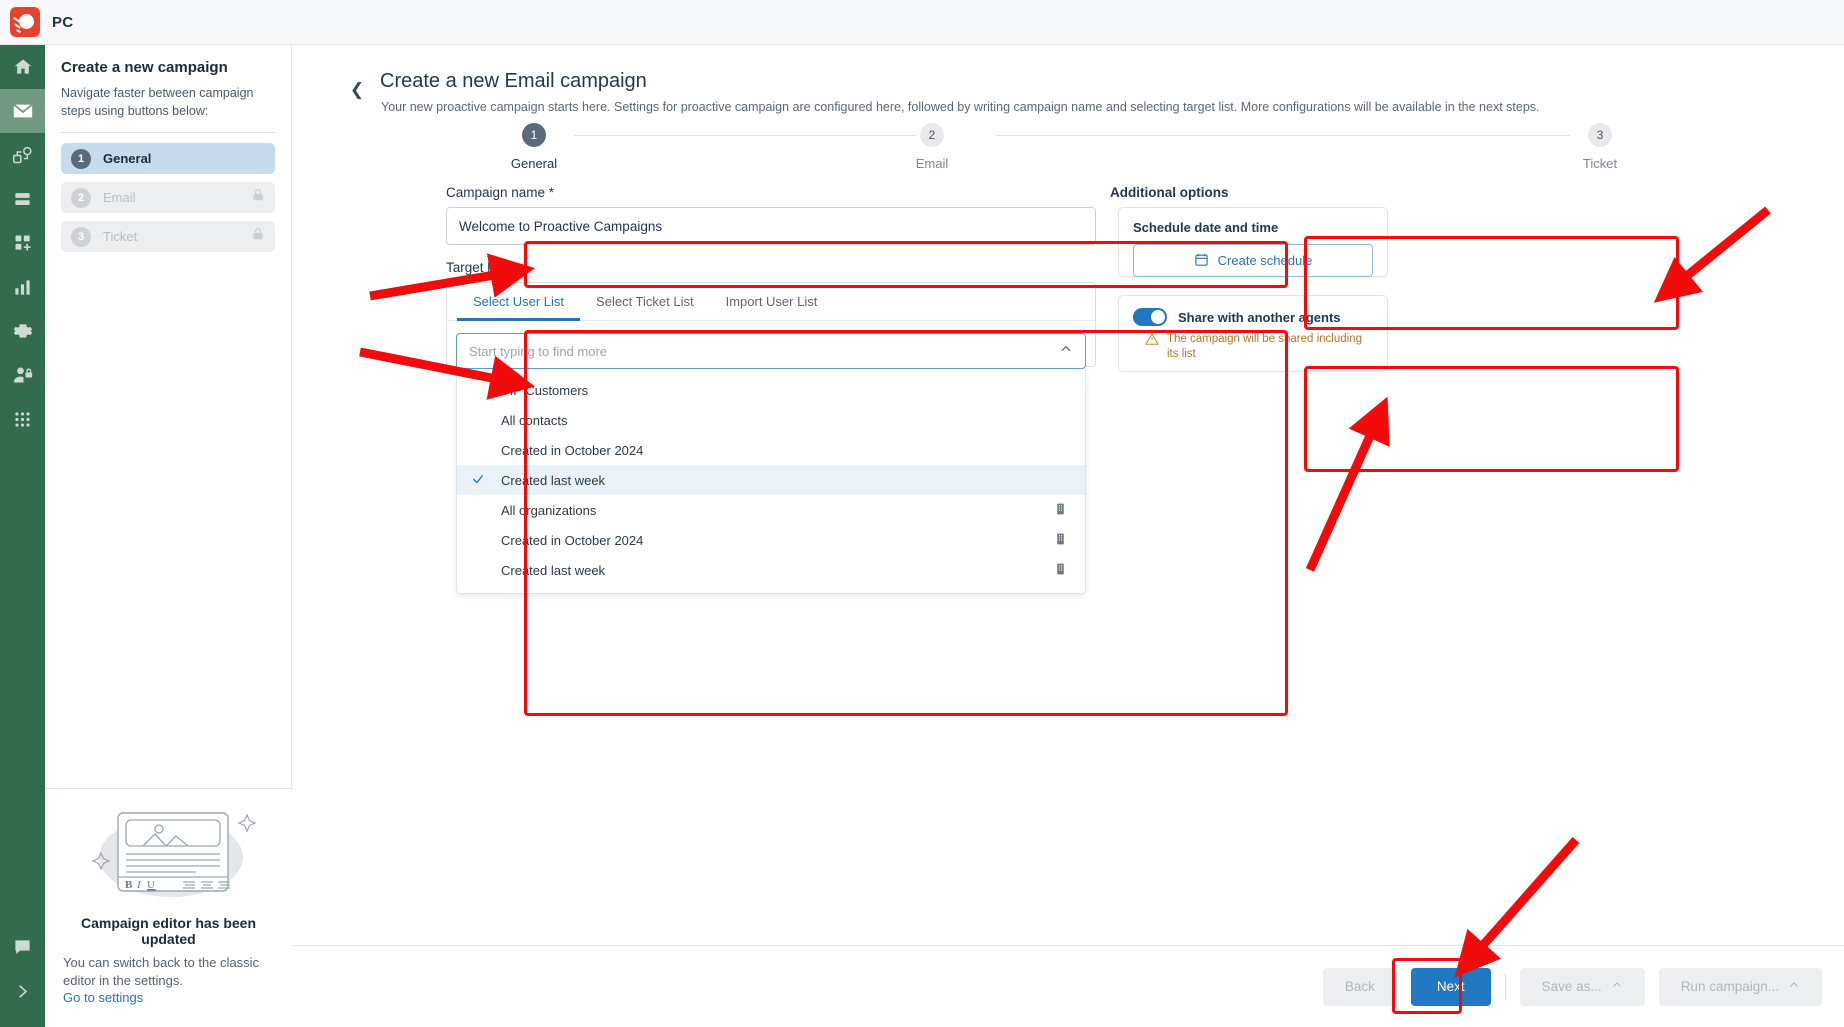 The height and width of the screenshot is (1027, 1844). I want to click on rail-item-automation, so click(22, 155).